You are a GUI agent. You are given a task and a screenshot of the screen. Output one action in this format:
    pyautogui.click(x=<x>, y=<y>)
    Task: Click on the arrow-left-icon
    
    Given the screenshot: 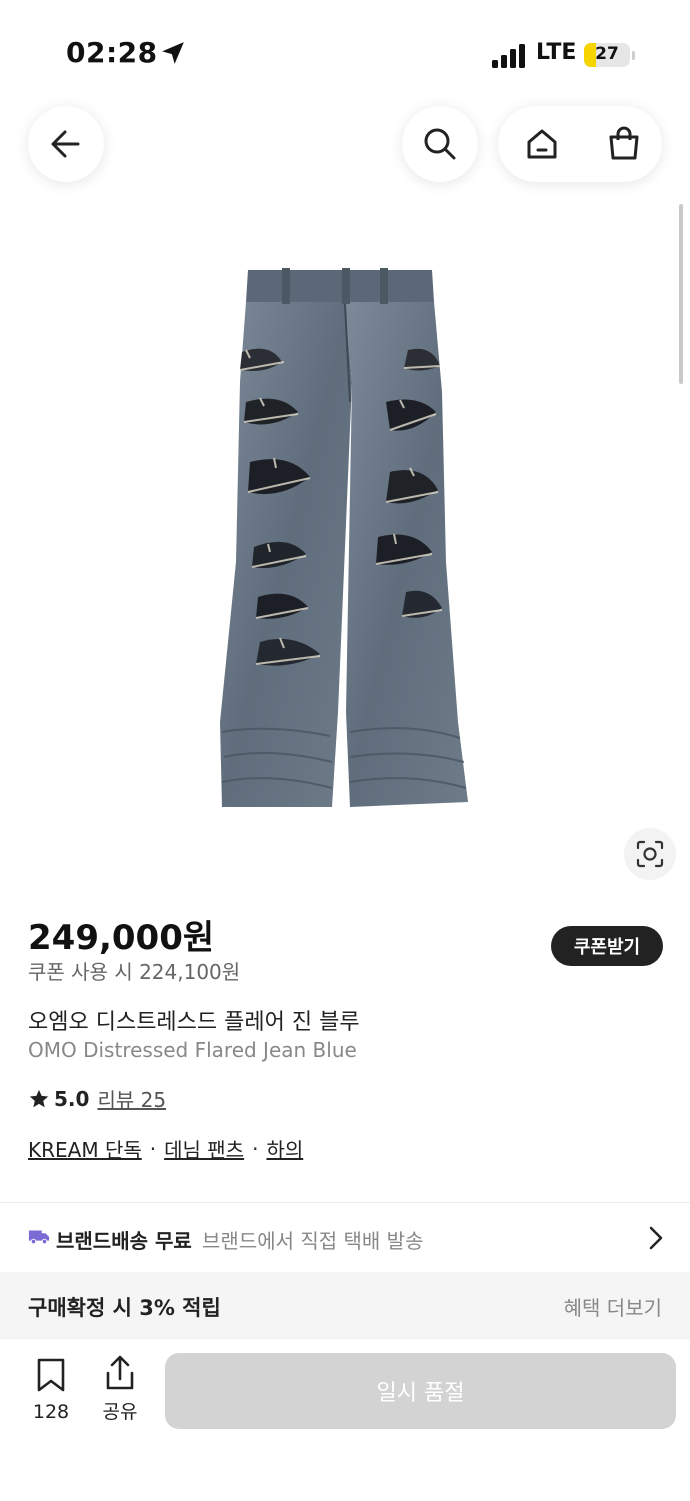 What is the action you would take?
    pyautogui.click(x=65, y=144)
    